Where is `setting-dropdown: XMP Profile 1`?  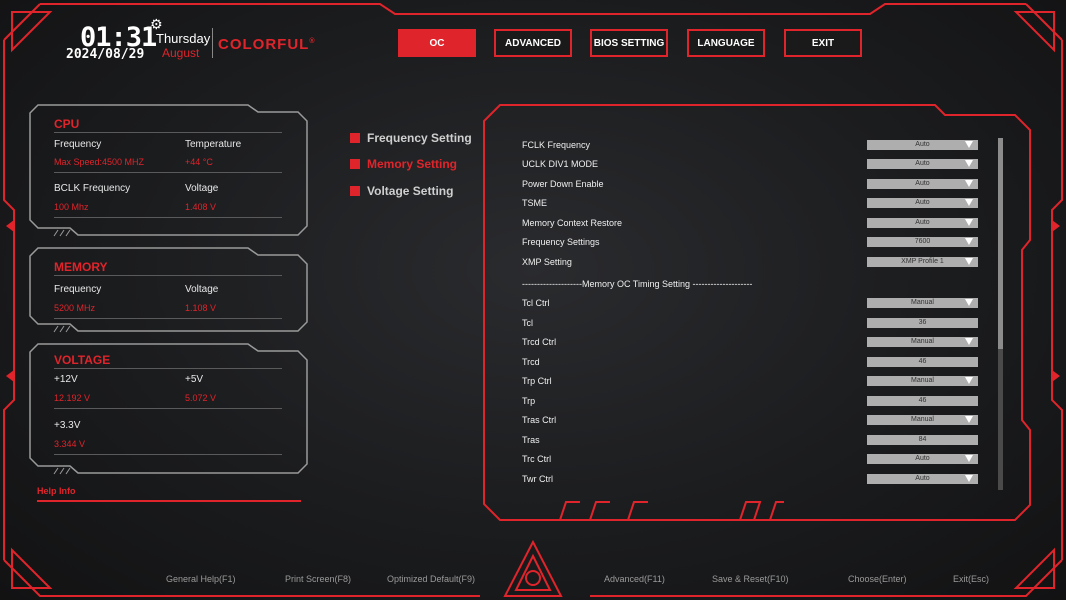 setting-dropdown: XMP Profile 1 is located at coordinates (922, 262).